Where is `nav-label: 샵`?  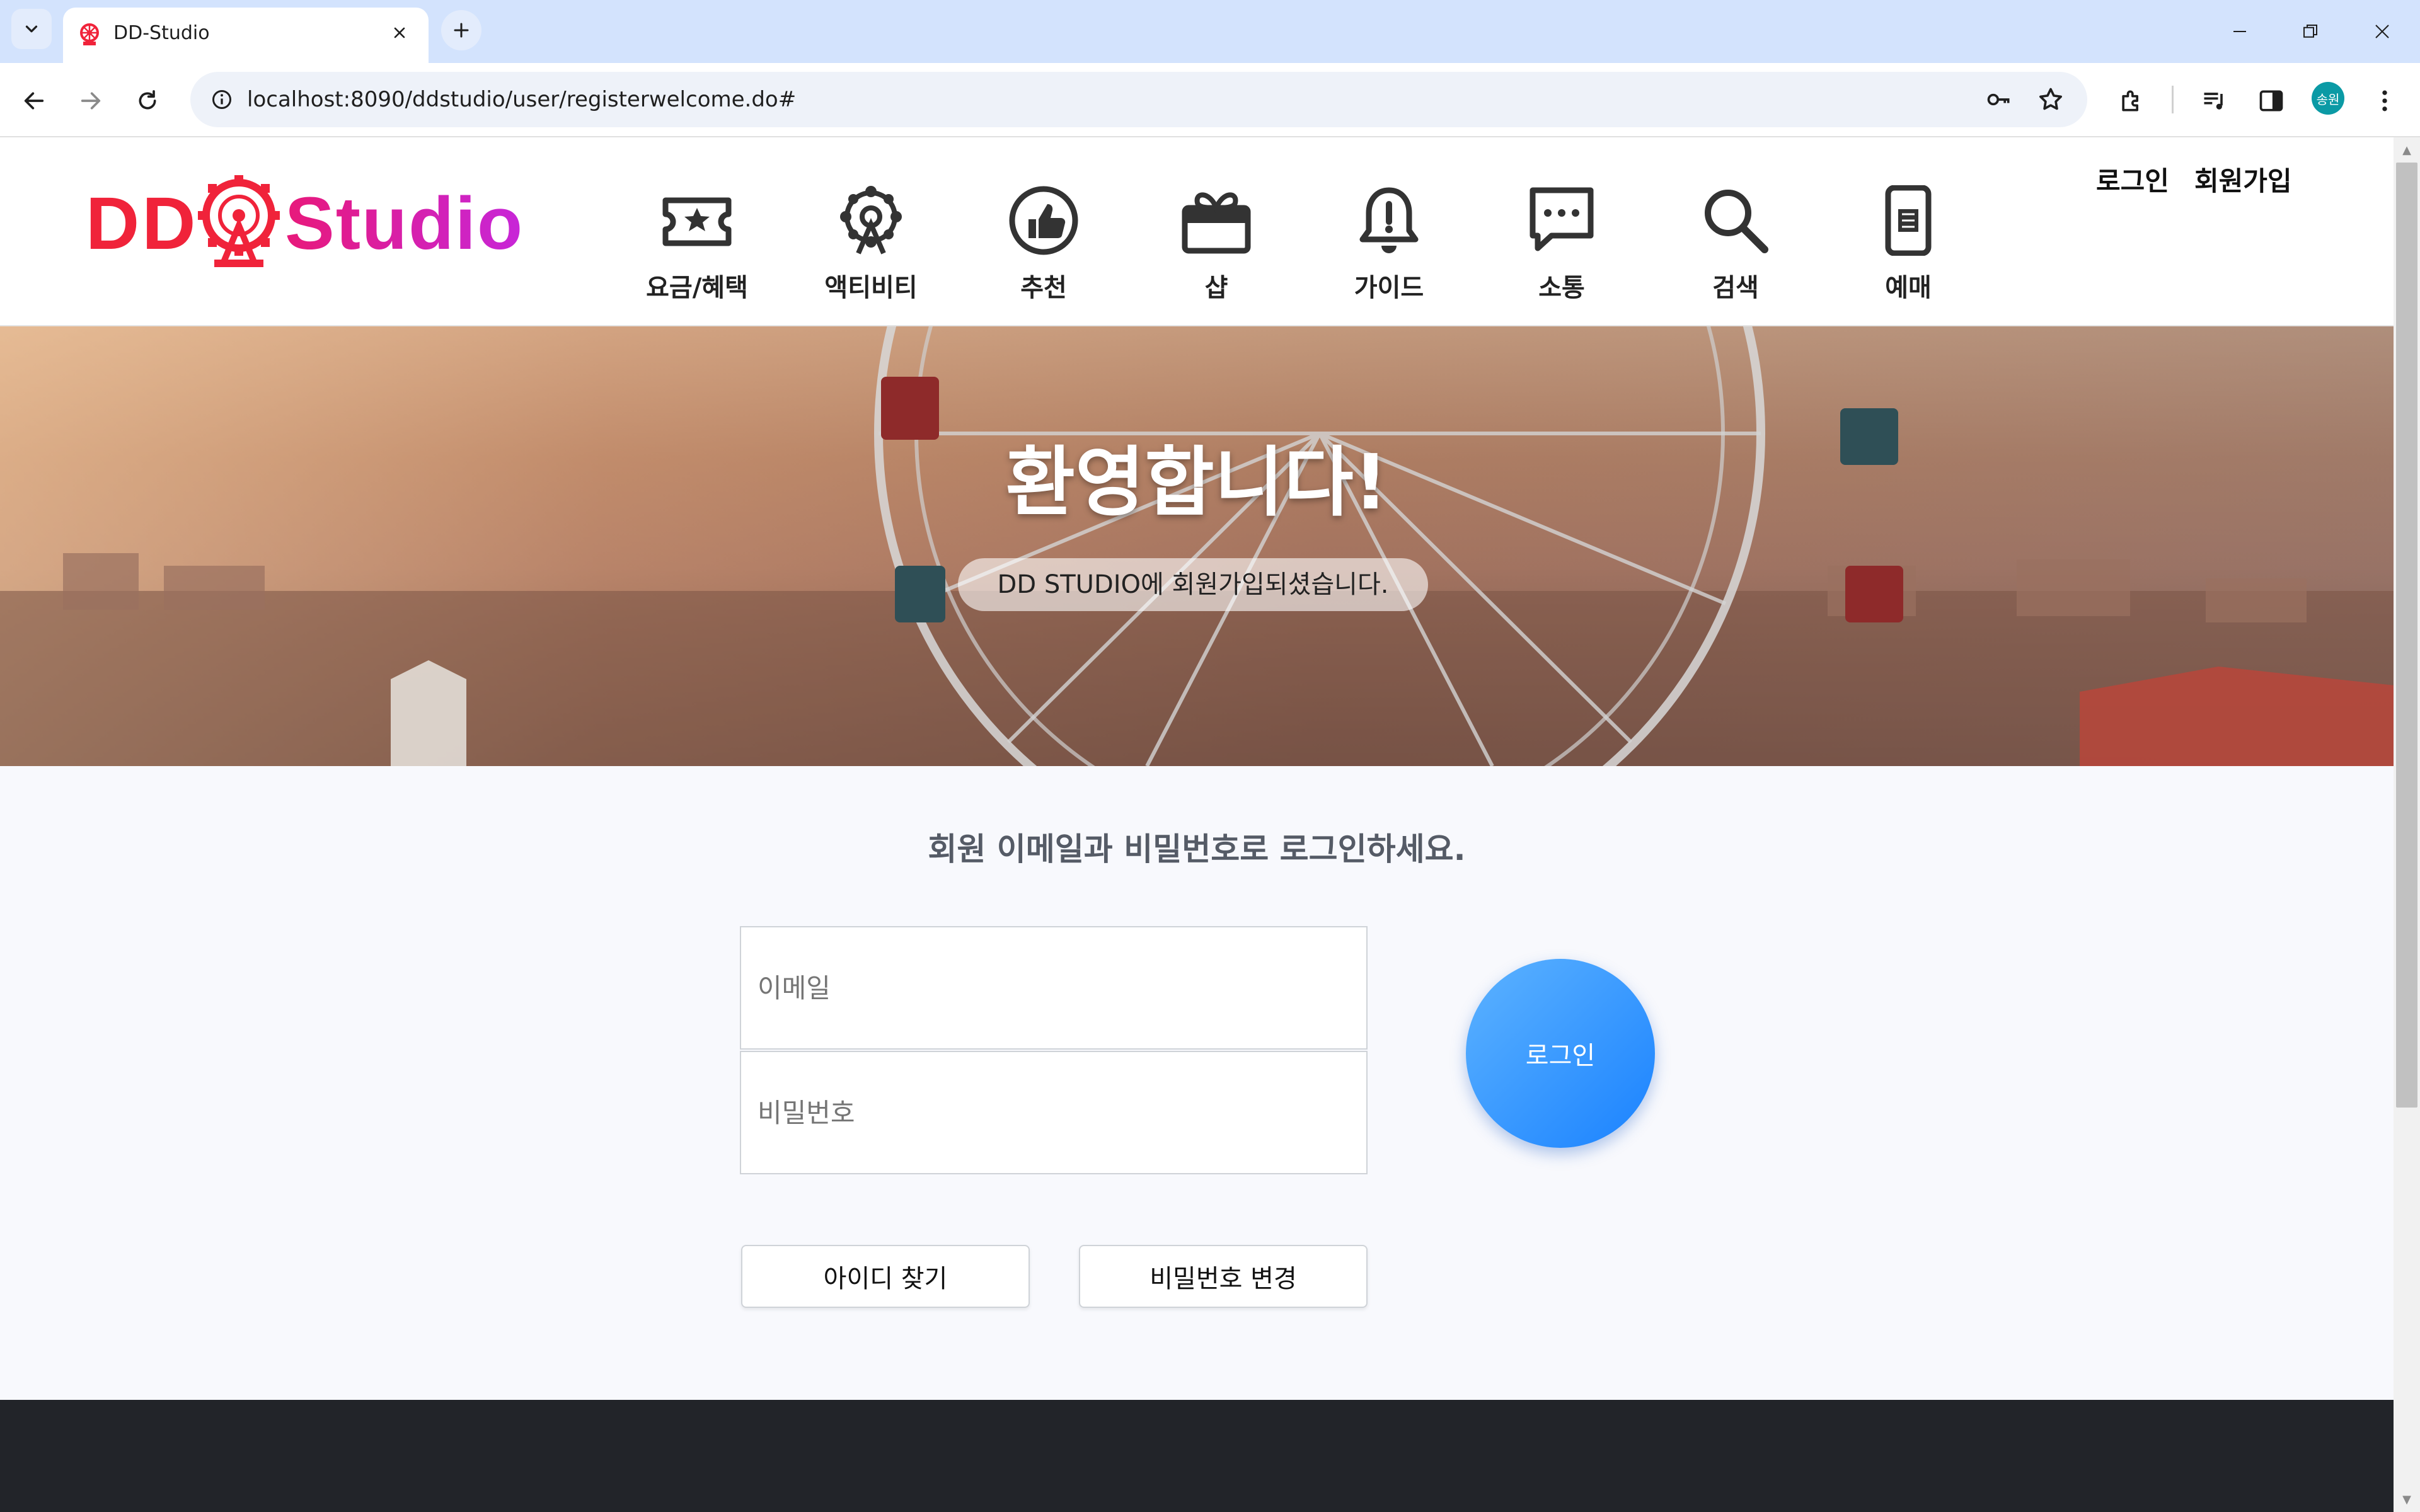
nav-label: 샵 is located at coordinates (1216, 287).